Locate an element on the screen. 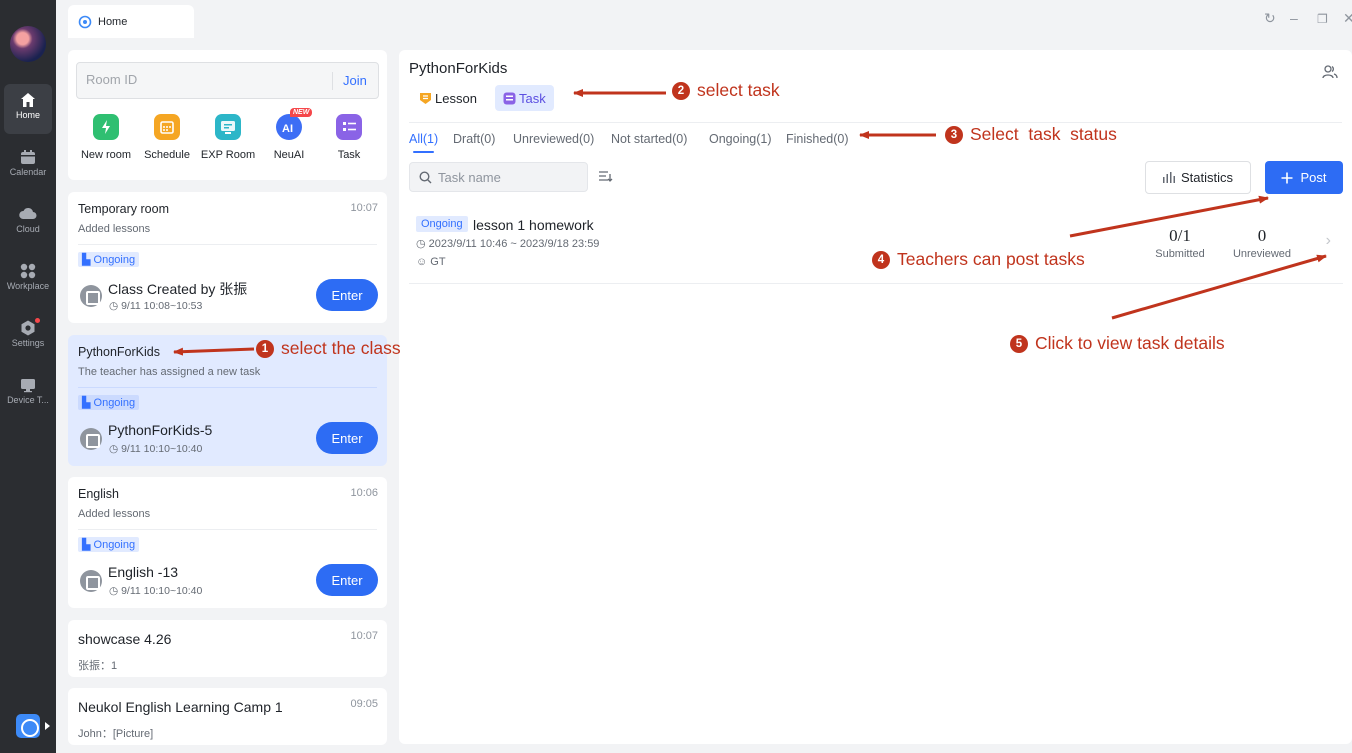 Image resolution: width=1352 pixels, height=753 pixels. quick-exp-room: EXP Room is located at coordinates (228, 137).